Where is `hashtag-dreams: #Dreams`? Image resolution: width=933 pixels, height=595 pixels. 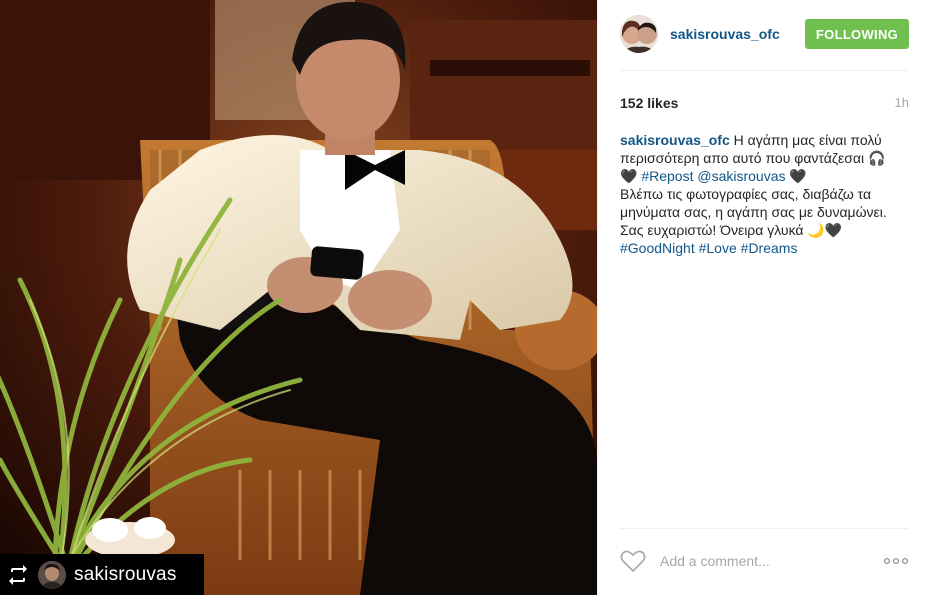
hashtag-dreams: #Dreams is located at coordinates (769, 248).